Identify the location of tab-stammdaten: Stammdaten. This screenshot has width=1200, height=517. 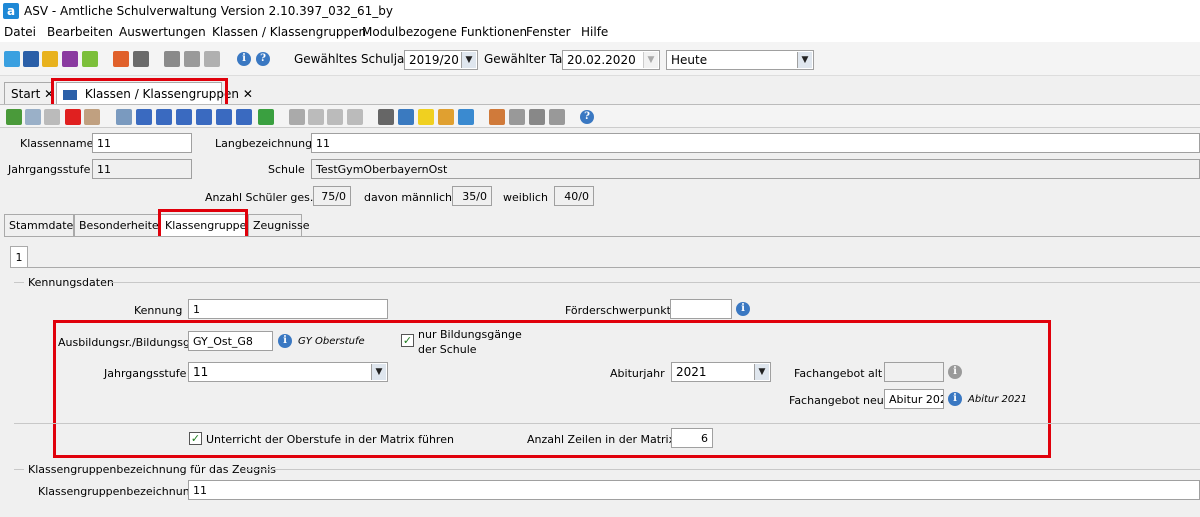
(42, 225).